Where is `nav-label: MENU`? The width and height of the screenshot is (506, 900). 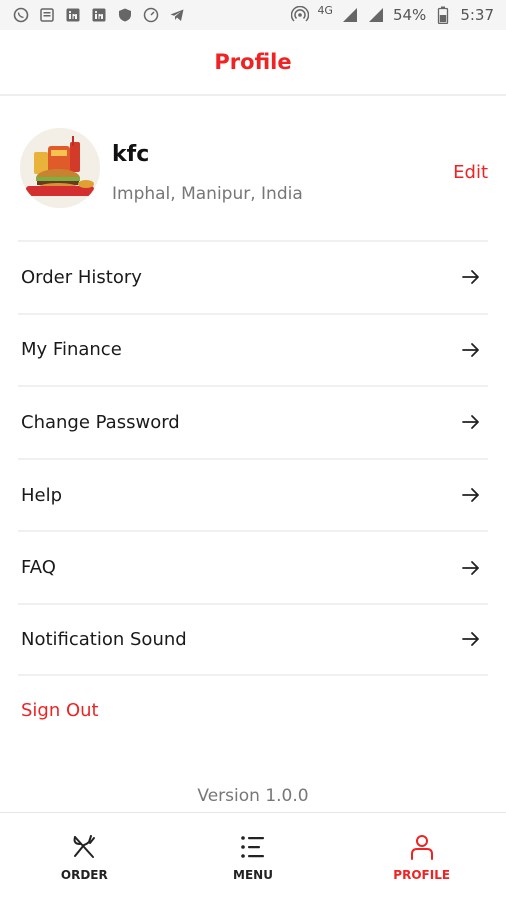 nav-label: MENU is located at coordinates (253, 874).